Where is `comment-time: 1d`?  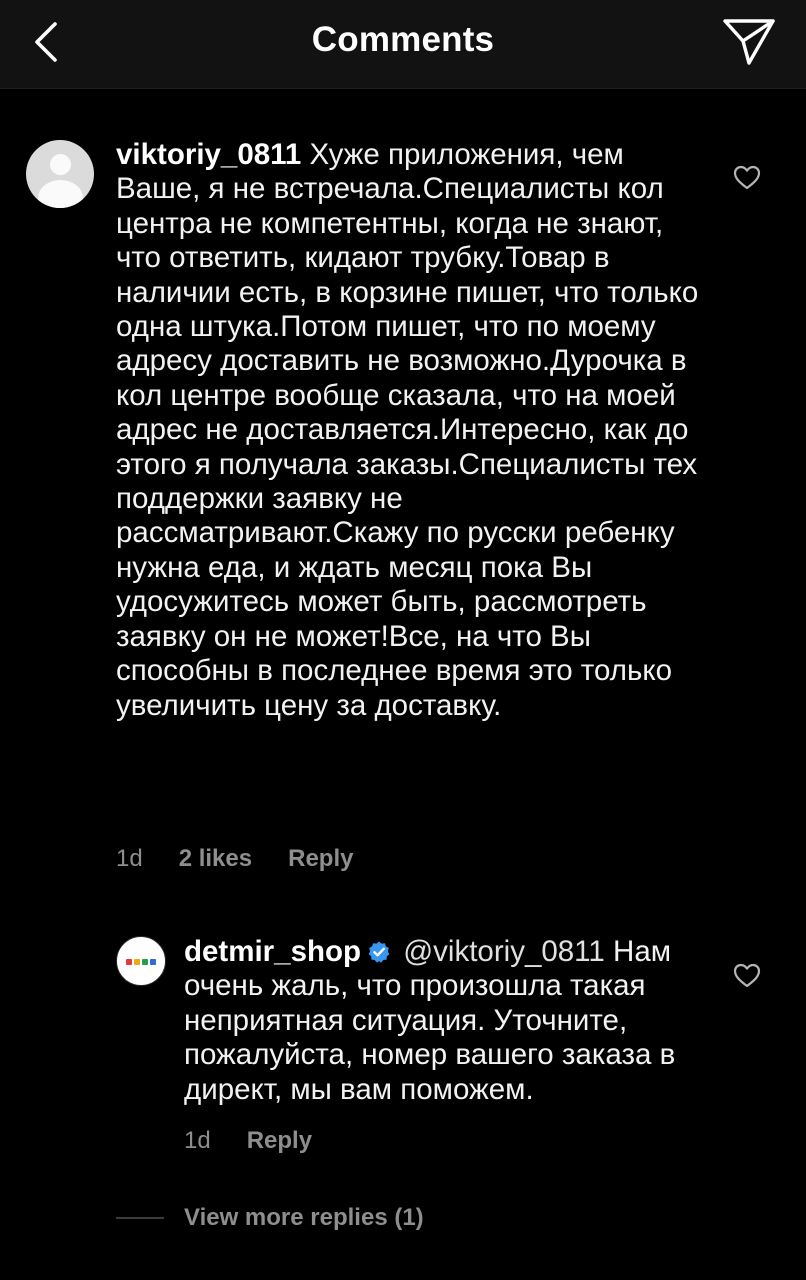
comment-time: 1d is located at coordinates (129, 858).